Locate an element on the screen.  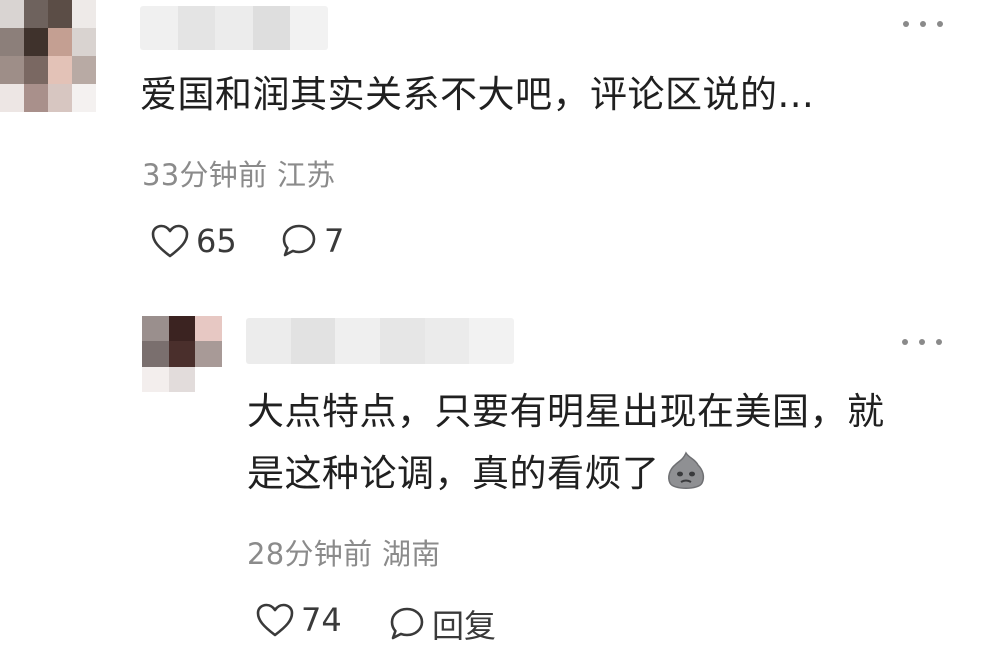
blob-emoji-icon is located at coordinates (685, 470).